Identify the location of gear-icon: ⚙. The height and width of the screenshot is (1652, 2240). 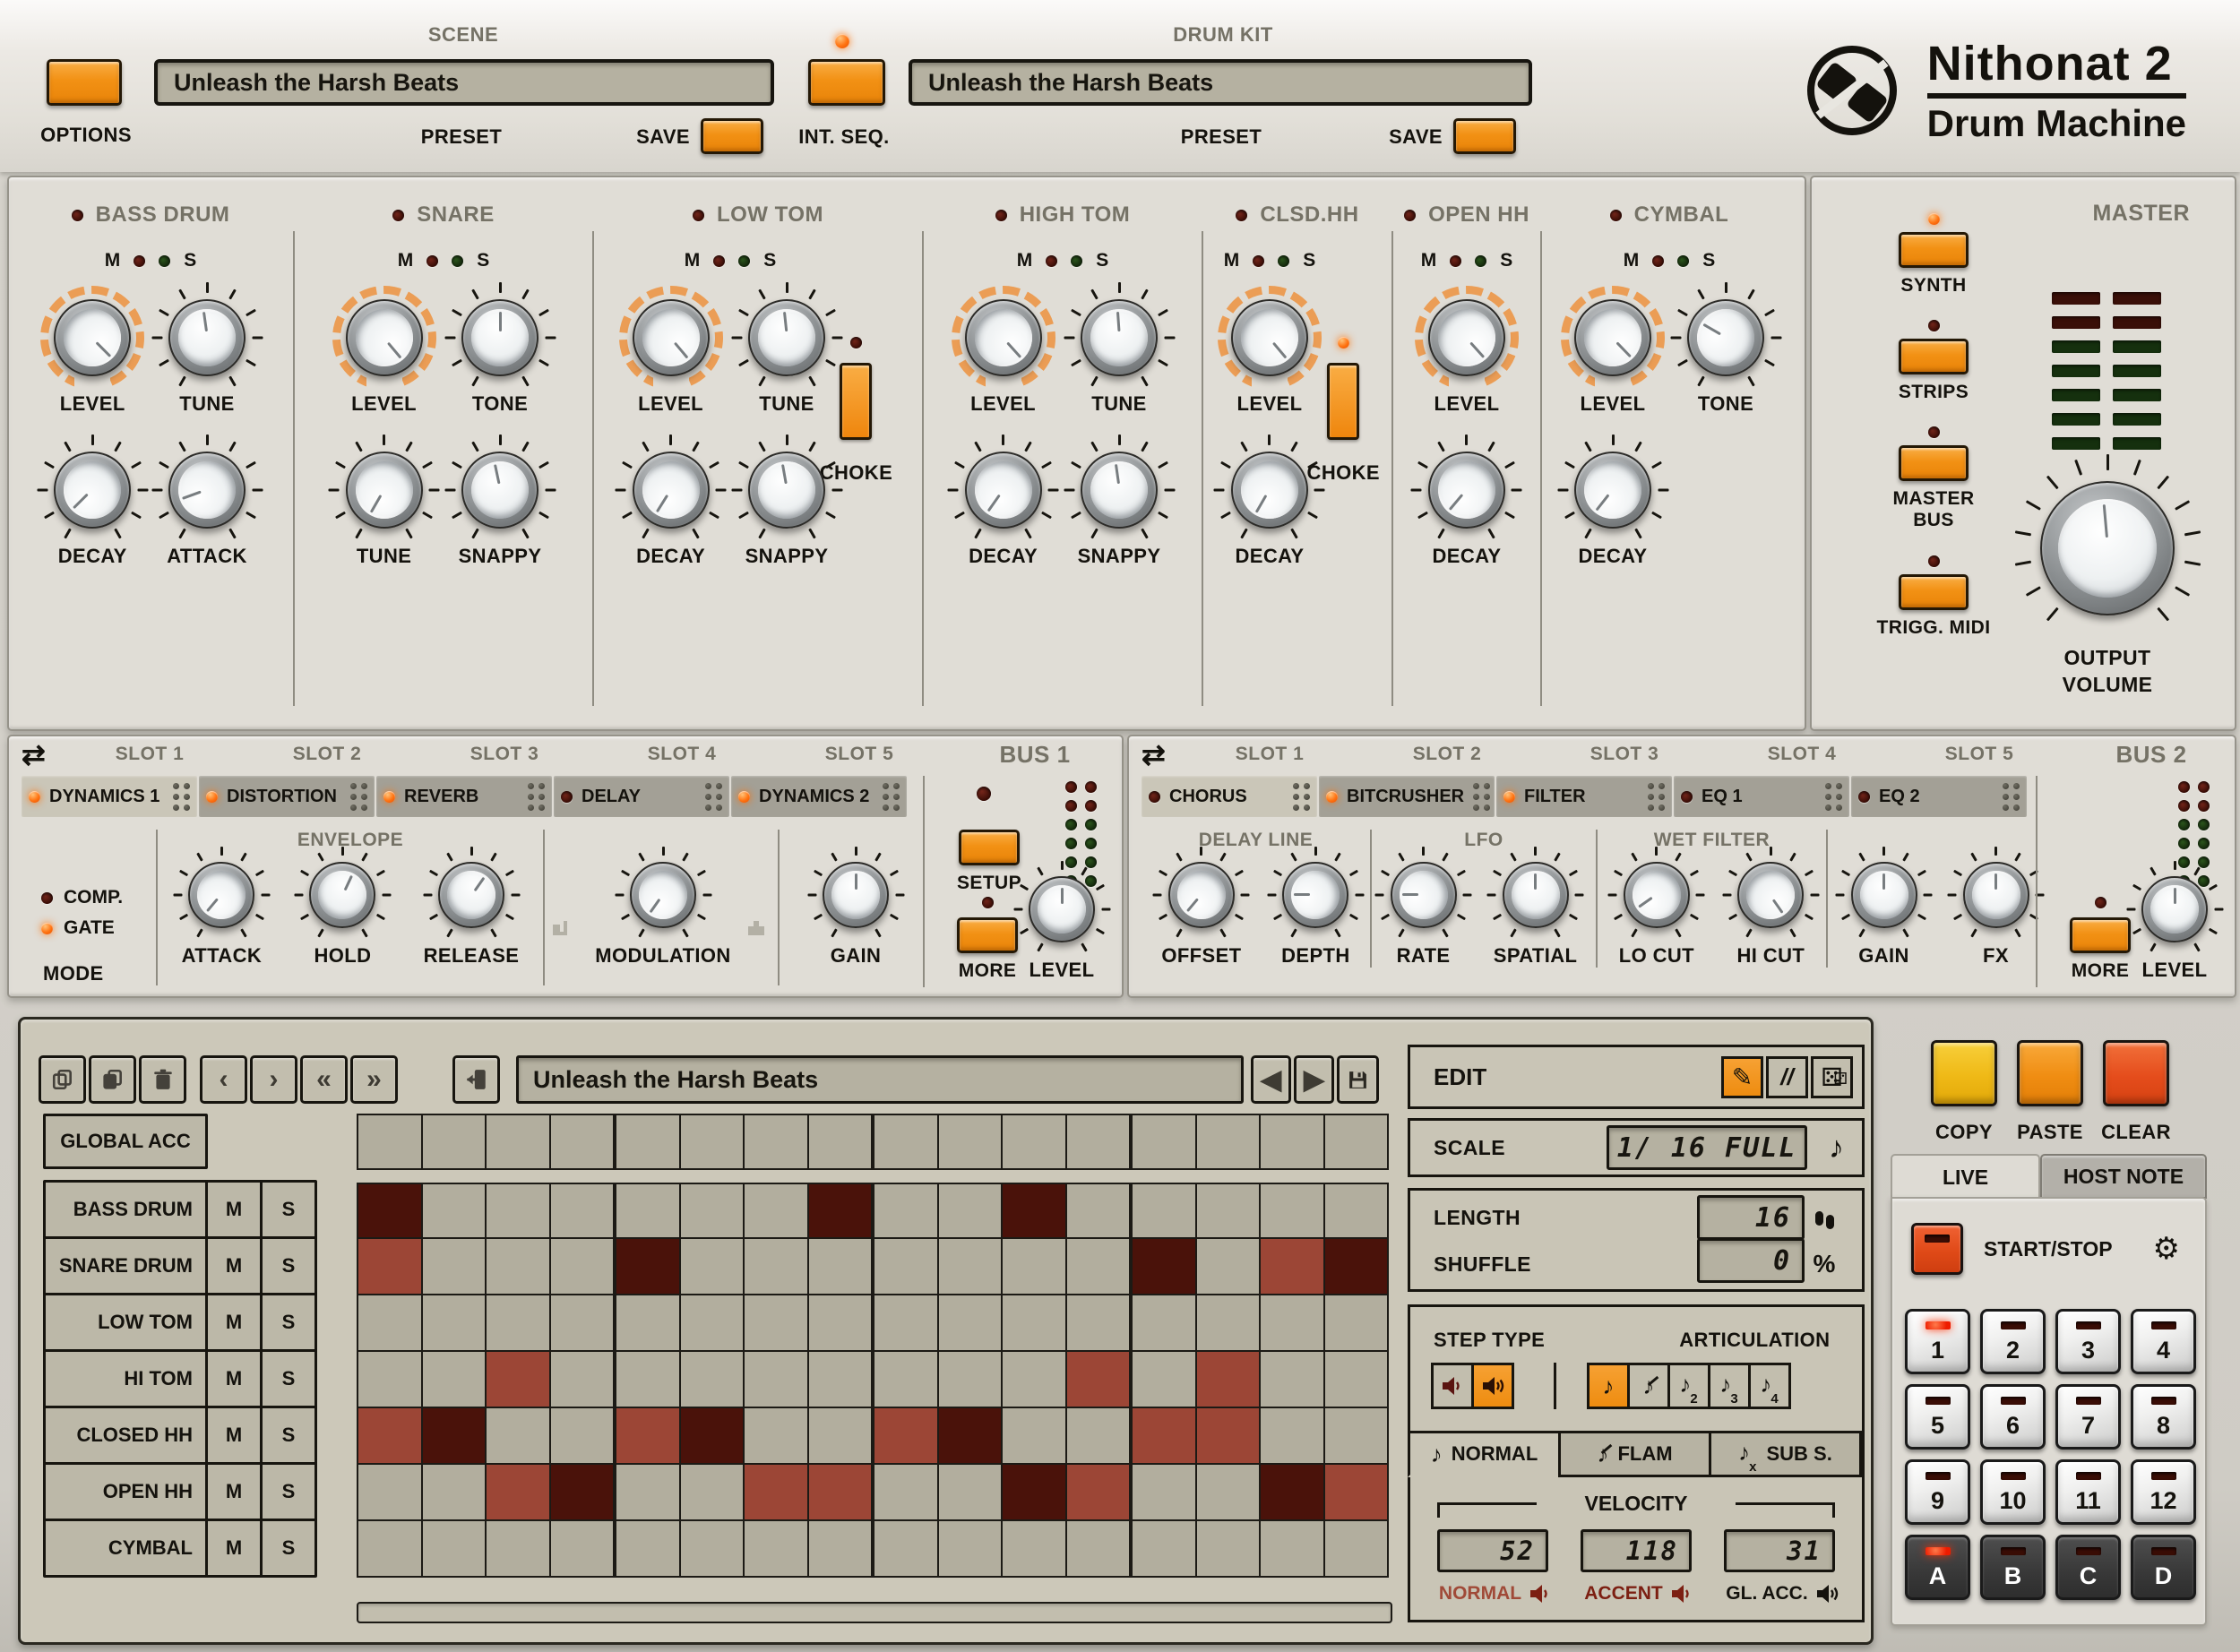
(2166, 1249).